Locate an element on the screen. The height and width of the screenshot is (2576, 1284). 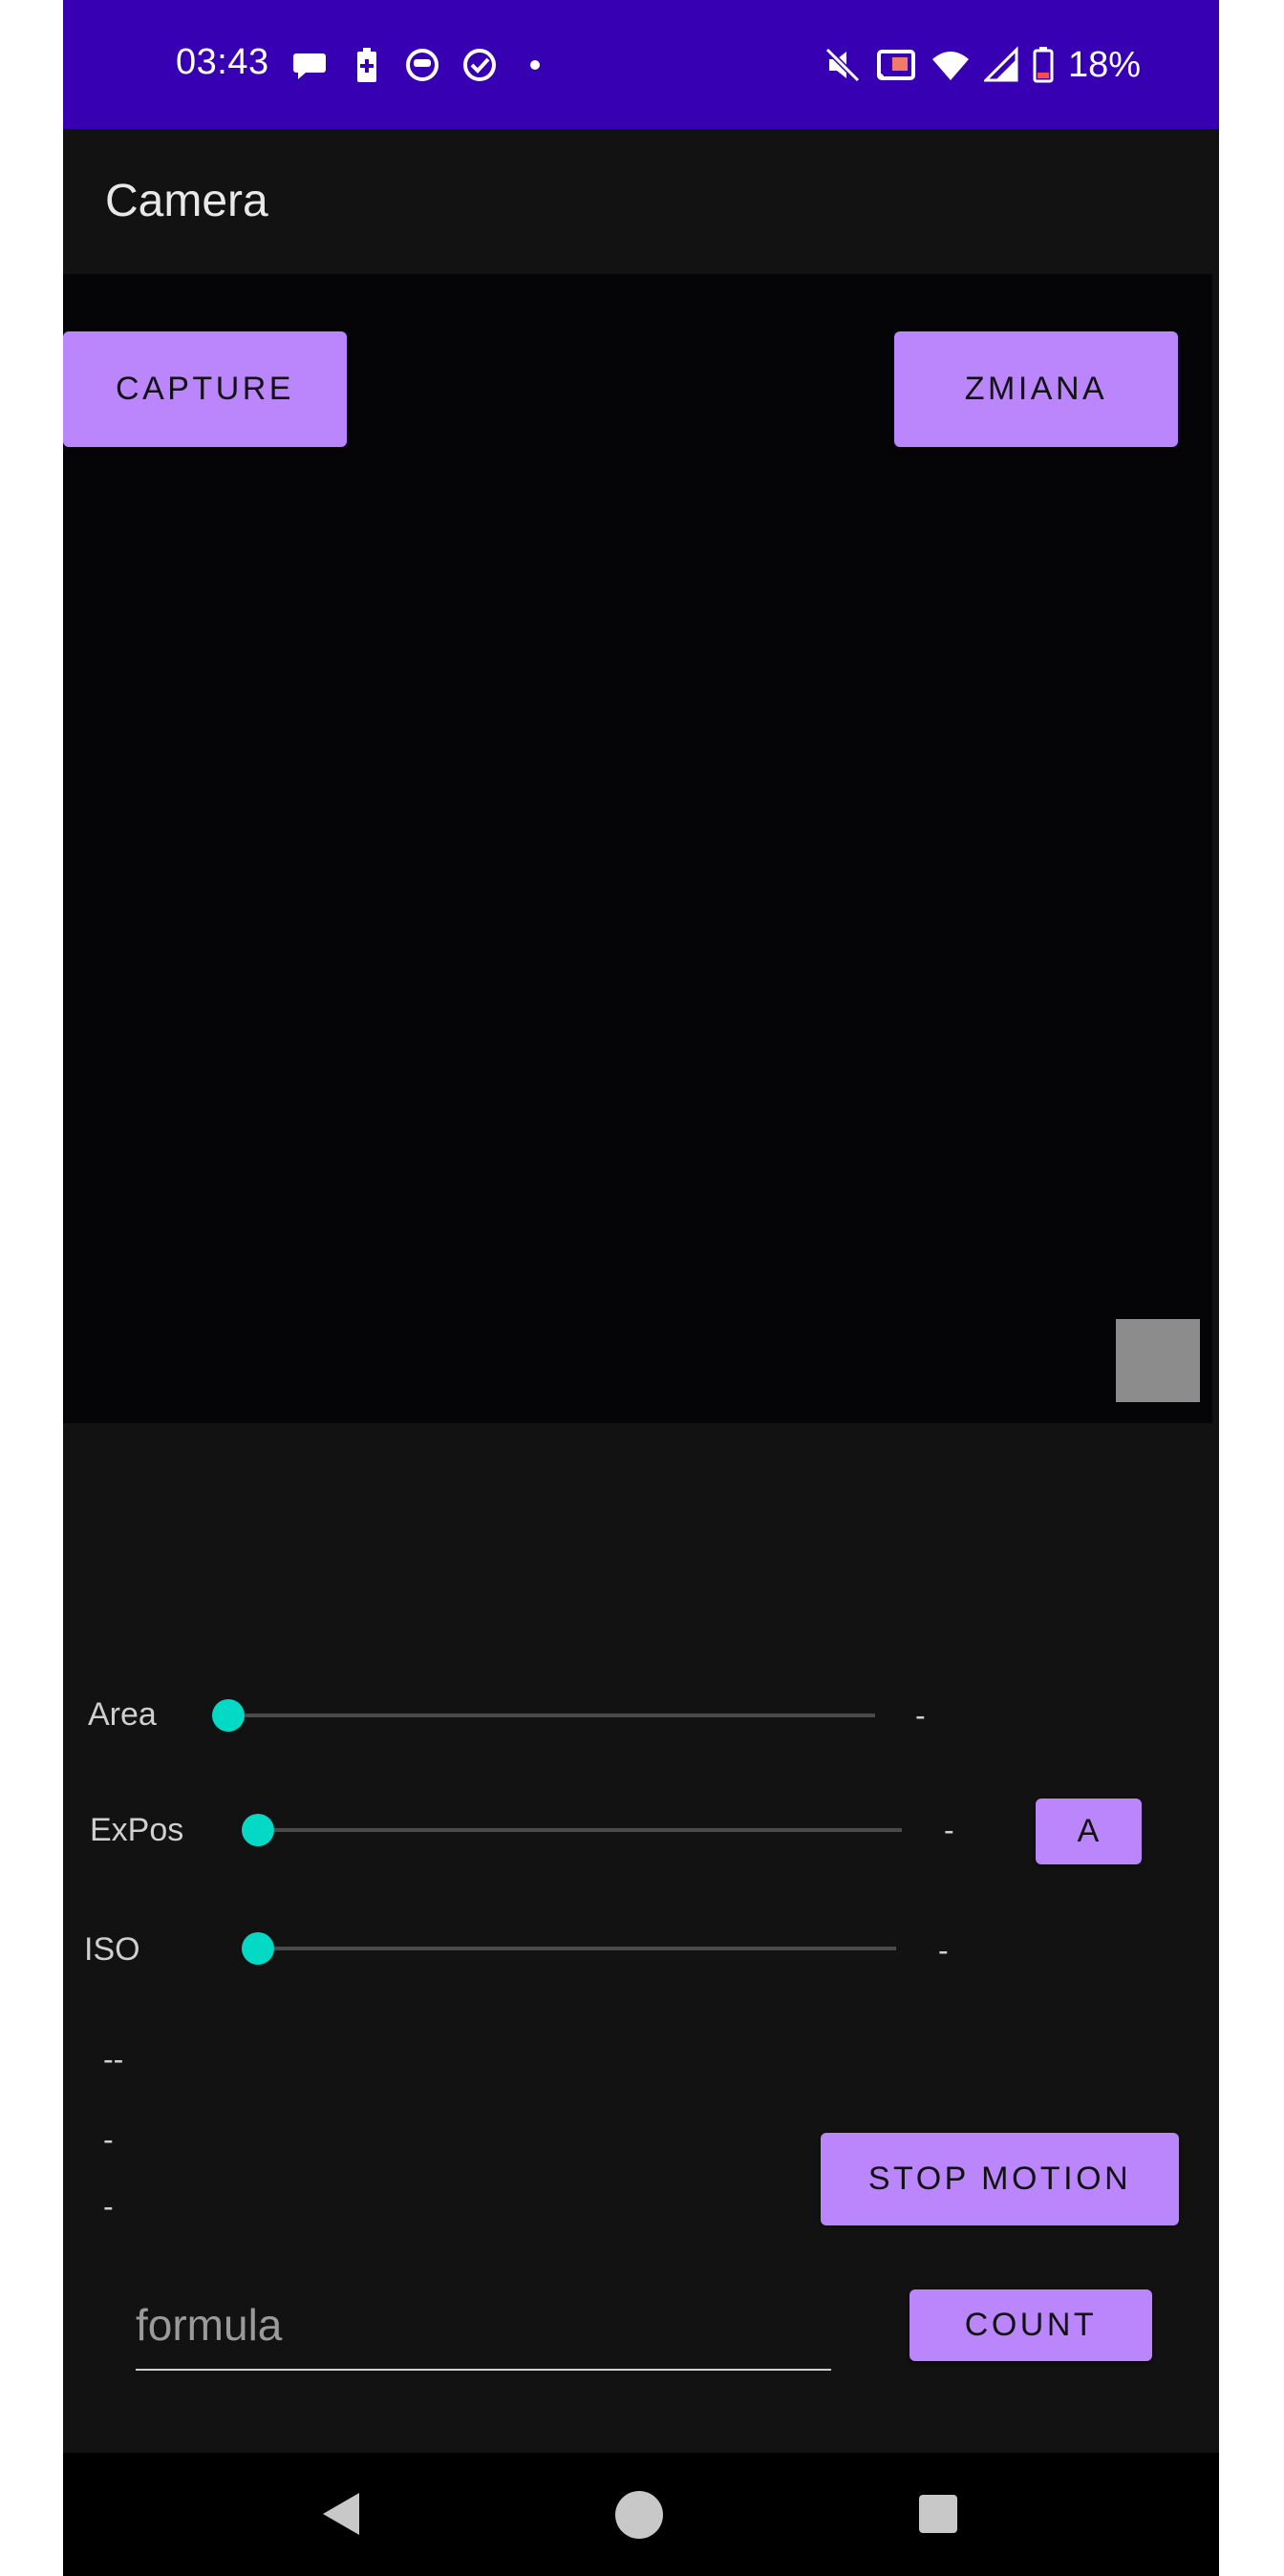
photo-thumbnail is located at coordinates (1158, 1360).